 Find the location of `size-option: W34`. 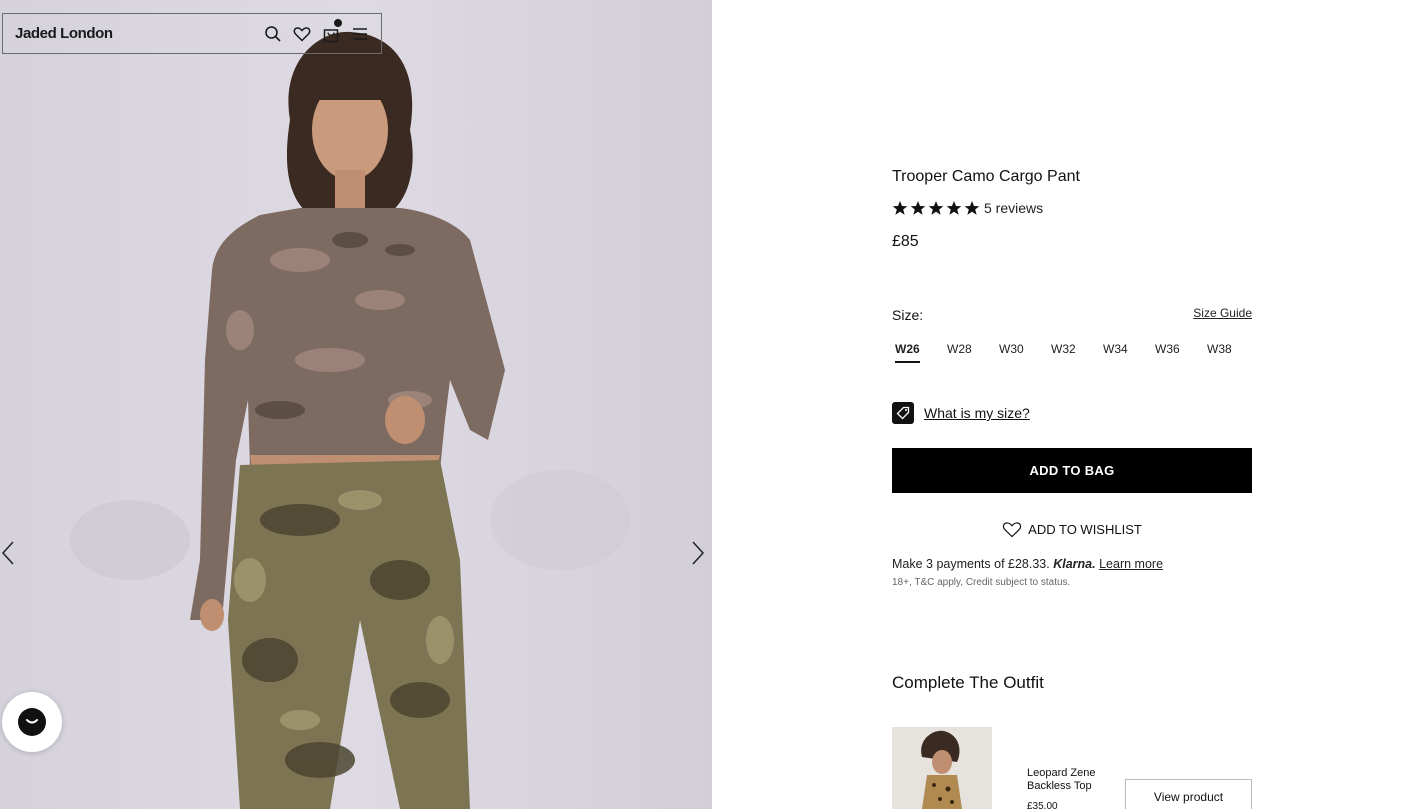

size-option: W34 is located at coordinates (1126, 352).